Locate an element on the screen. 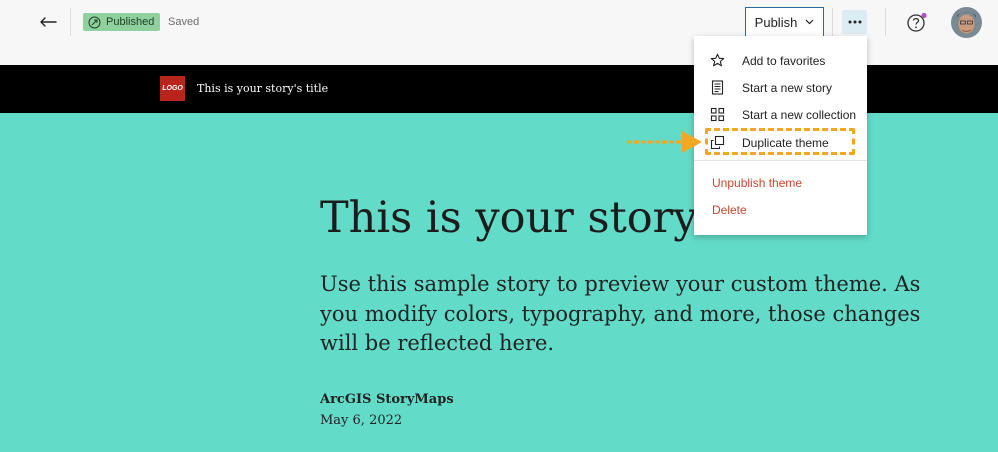  story-logo: LOGO is located at coordinates (172, 88).